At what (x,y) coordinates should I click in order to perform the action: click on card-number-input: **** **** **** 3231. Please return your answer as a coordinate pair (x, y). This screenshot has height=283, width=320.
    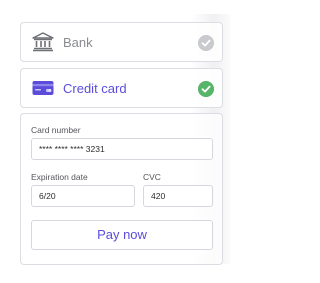
    Looking at the image, I should click on (122, 149).